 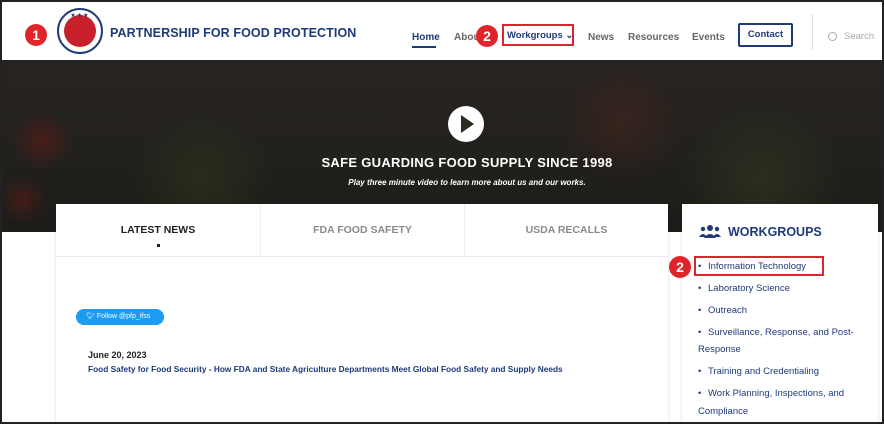 I want to click on workgroup-link-work-planning-cont: Compliance, so click(x=723, y=411).